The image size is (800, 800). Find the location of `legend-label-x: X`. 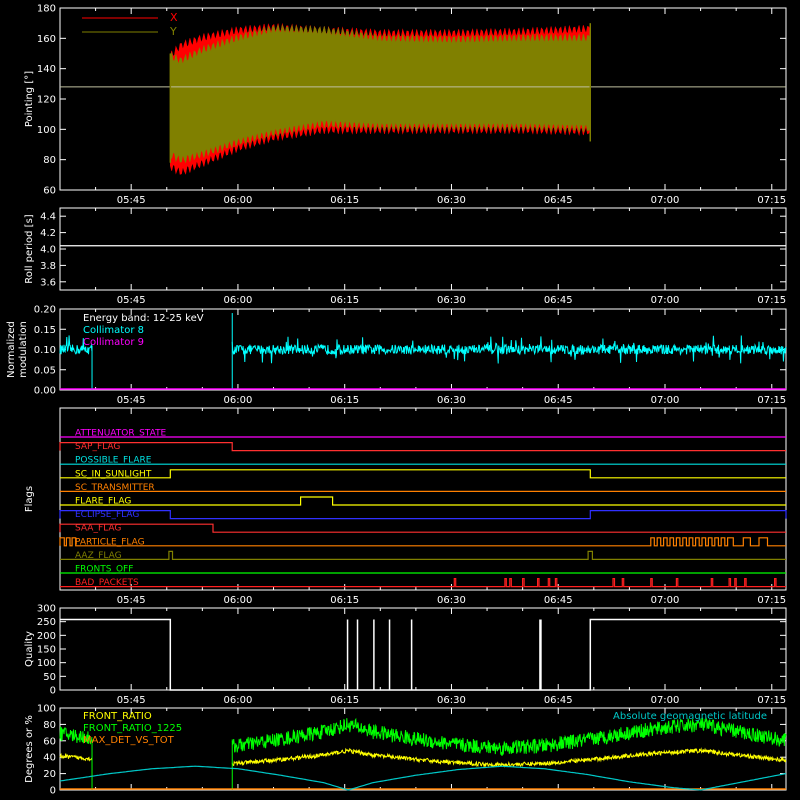

legend-label-x: X is located at coordinates (174, 17).